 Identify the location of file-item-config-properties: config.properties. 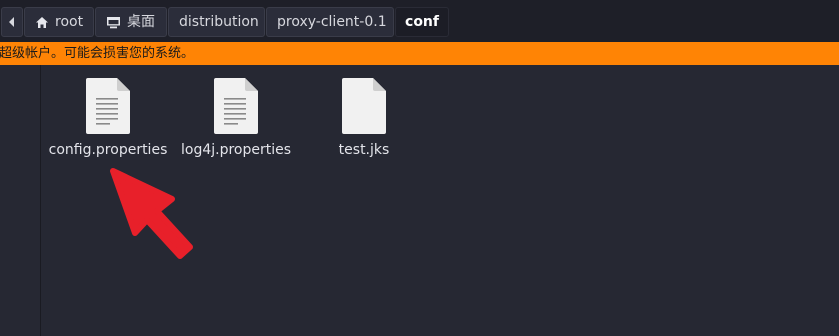
(108, 123).